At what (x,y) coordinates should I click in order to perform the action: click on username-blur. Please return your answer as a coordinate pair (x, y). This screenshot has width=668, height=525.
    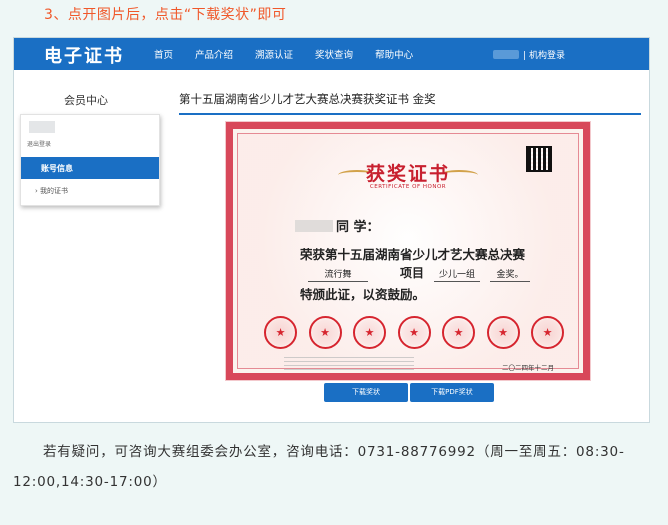
    Looking at the image, I should click on (506, 54).